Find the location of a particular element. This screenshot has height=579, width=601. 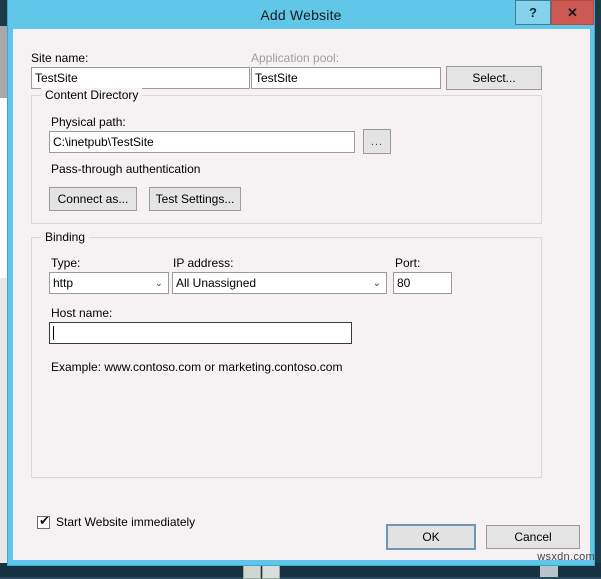

title-bar: Add Website ? ✕ is located at coordinates (301, 14).